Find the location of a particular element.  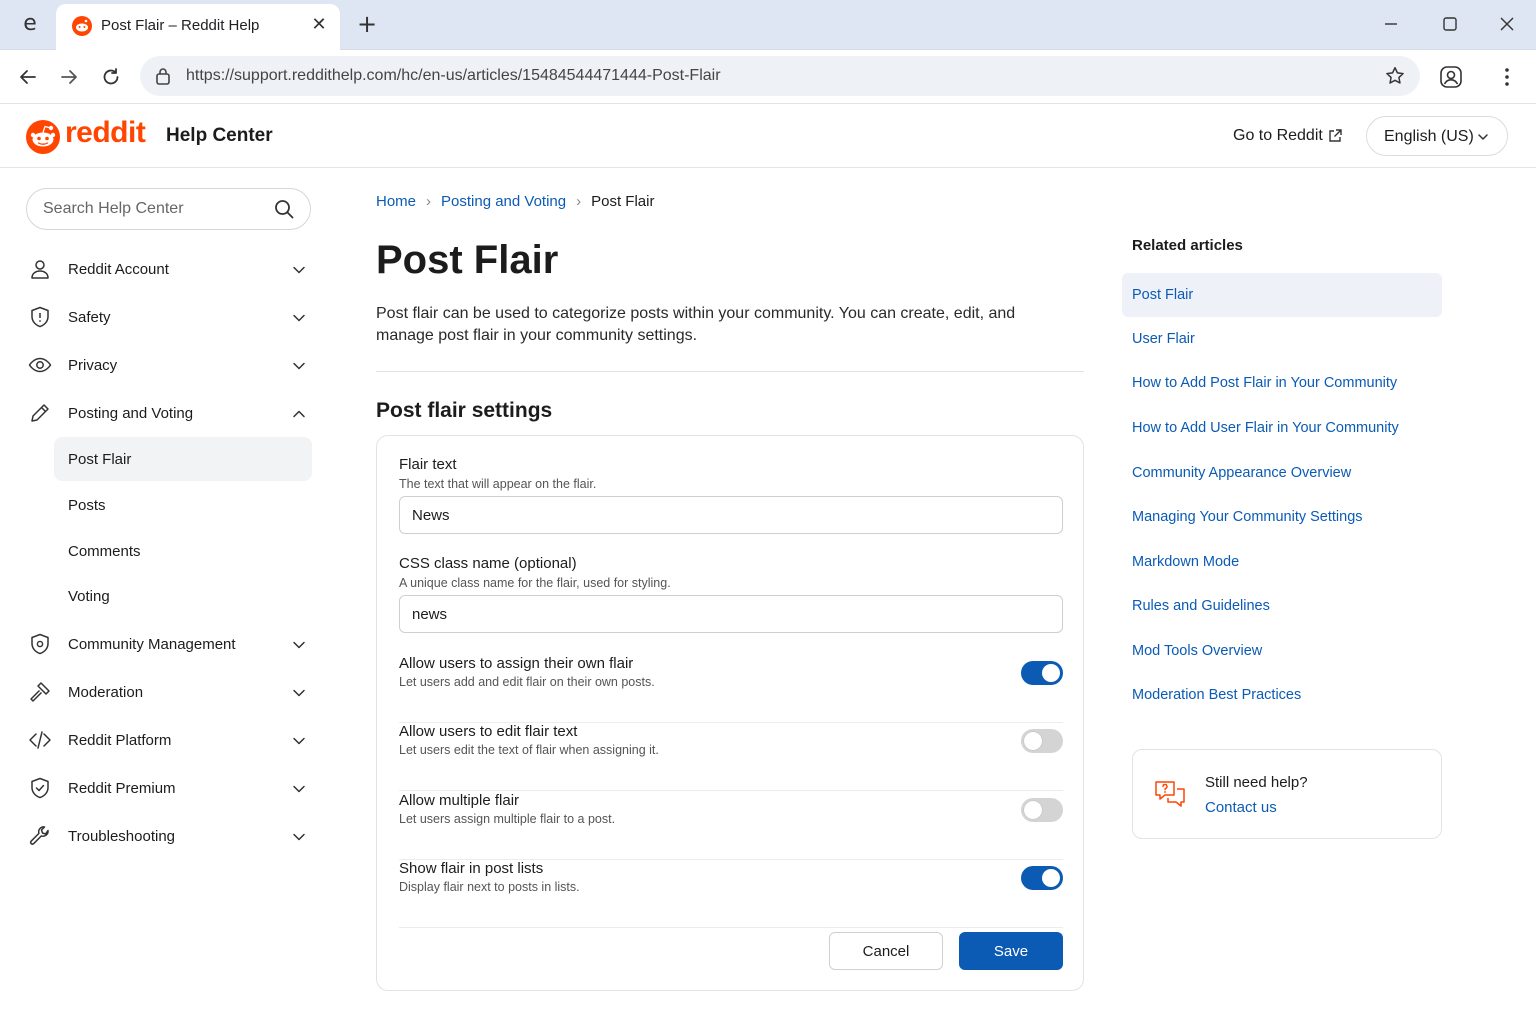

tab-title: Post Flair – Reddit Help is located at coordinates (180, 25).